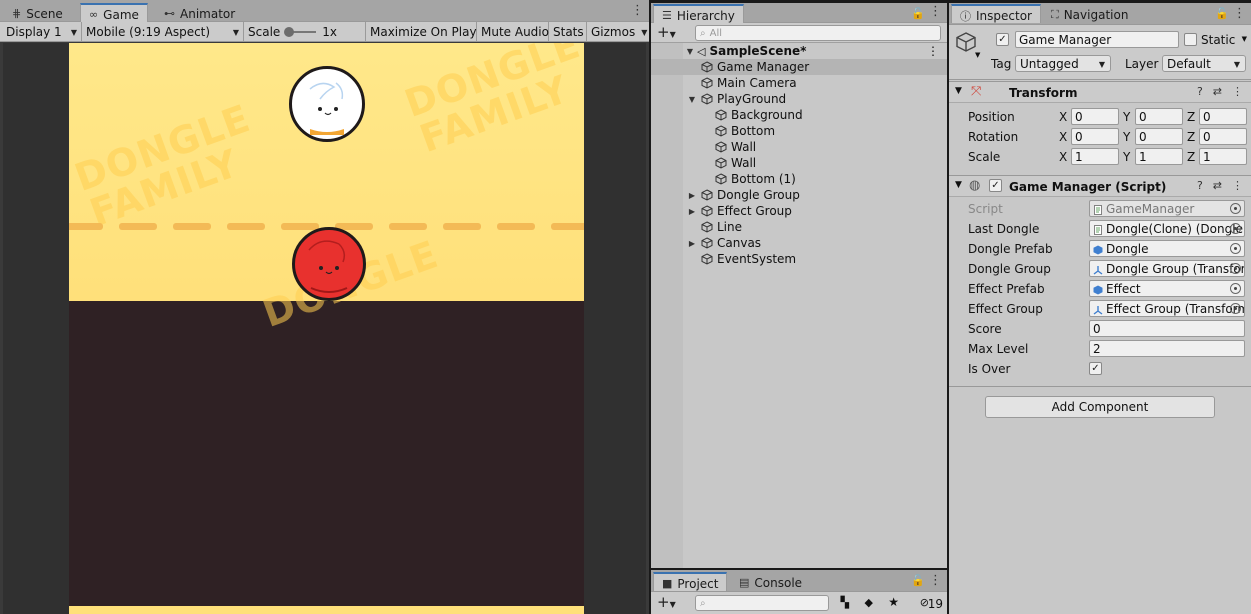  Describe the element at coordinates (1100, 407) in the screenshot. I see `add-component-button: Add Component` at that location.